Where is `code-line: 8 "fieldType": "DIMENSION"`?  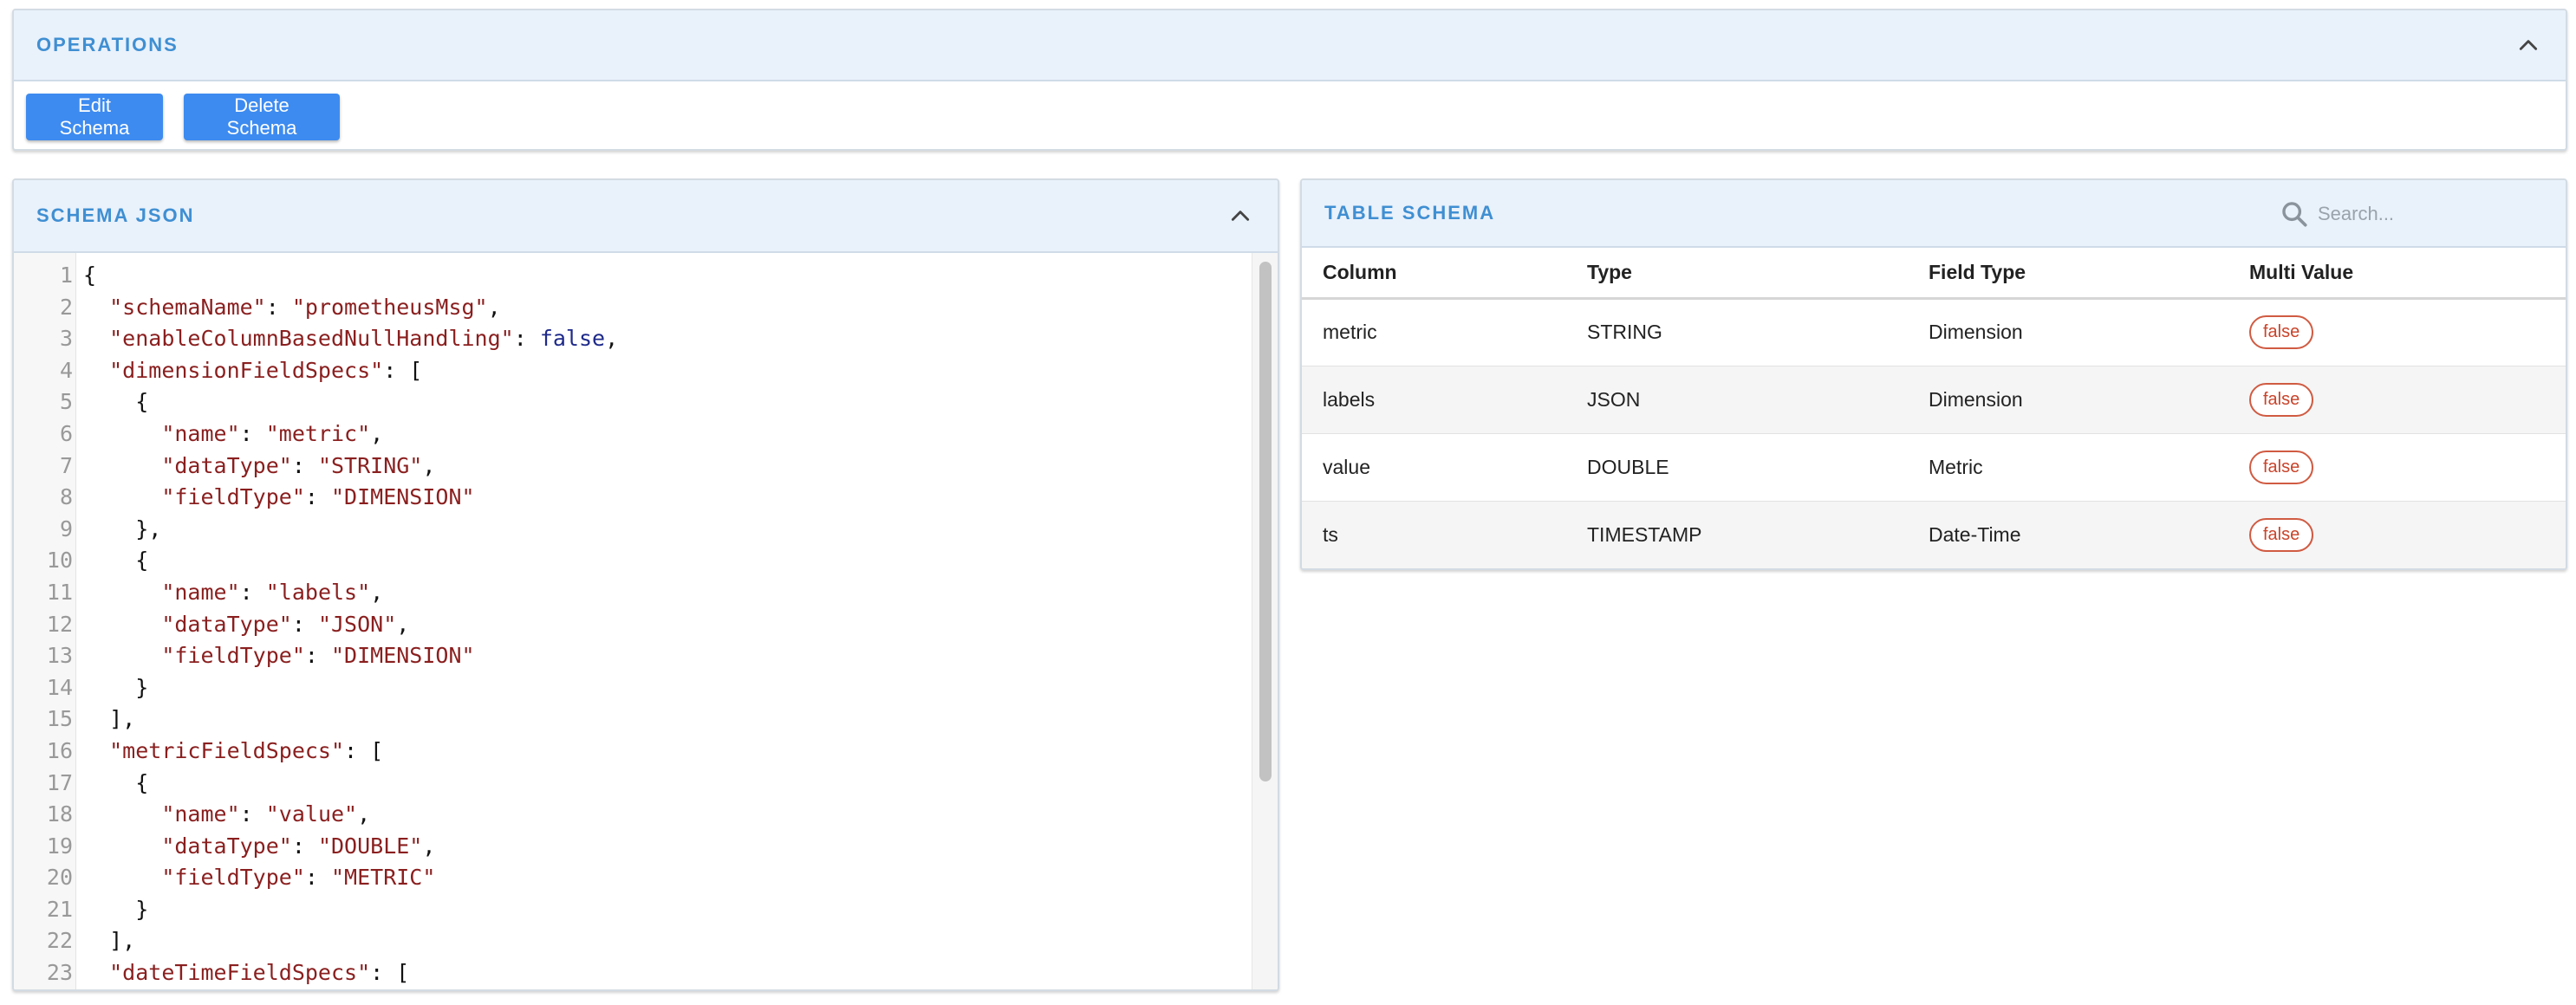 code-line: 8 "fieldType": "DIMENSION" is located at coordinates (633, 498).